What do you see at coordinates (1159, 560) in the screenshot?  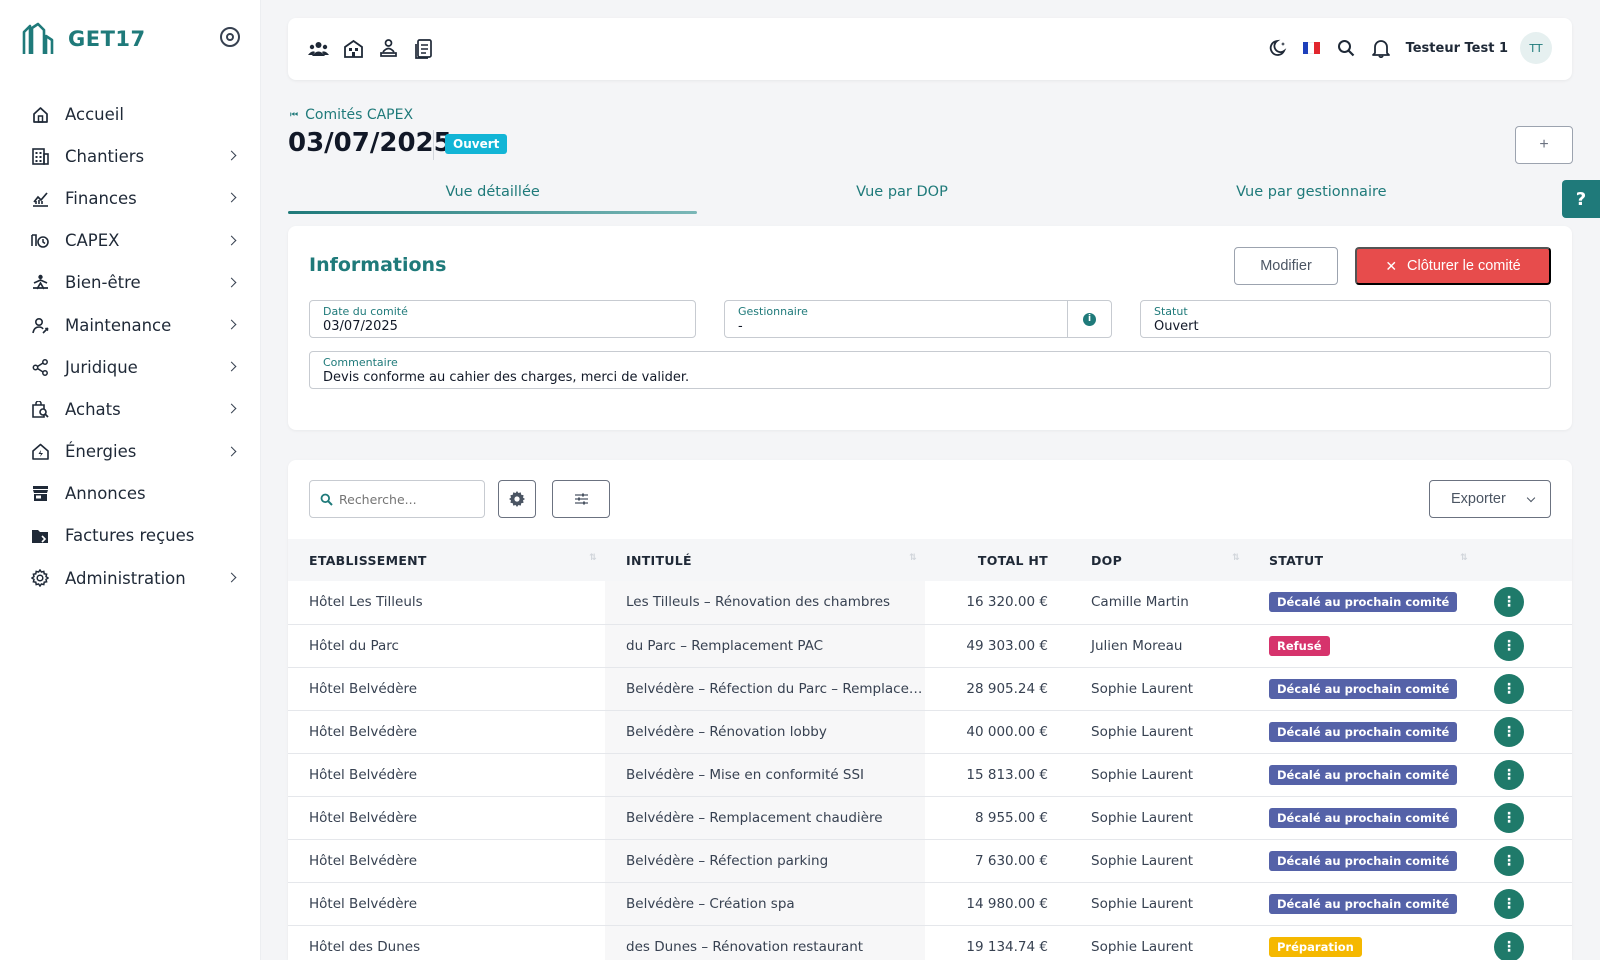 I see `column-header-dop: DOP ⇅` at bounding box center [1159, 560].